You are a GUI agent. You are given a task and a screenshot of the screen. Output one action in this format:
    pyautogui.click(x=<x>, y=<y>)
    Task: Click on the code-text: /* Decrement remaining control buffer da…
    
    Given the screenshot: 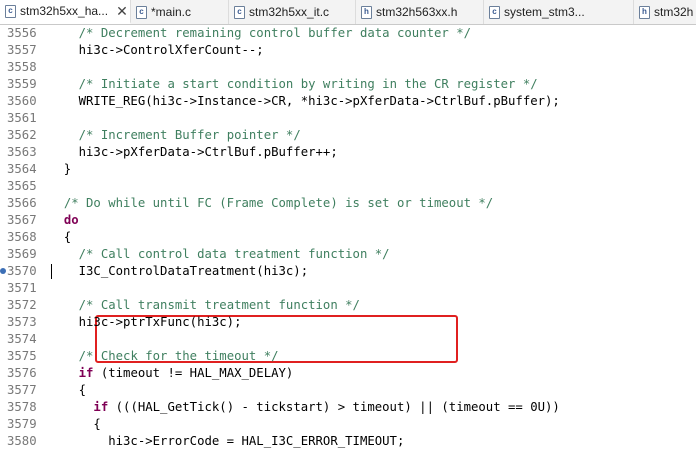 What is the action you would take?
    pyautogui.click(x=260, y=33)
    